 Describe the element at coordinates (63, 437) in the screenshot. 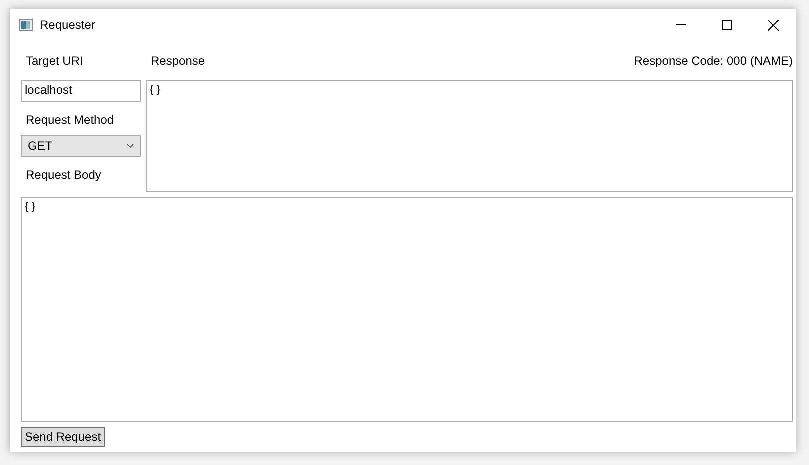

I see `send-request-button: Send Request` at that location.